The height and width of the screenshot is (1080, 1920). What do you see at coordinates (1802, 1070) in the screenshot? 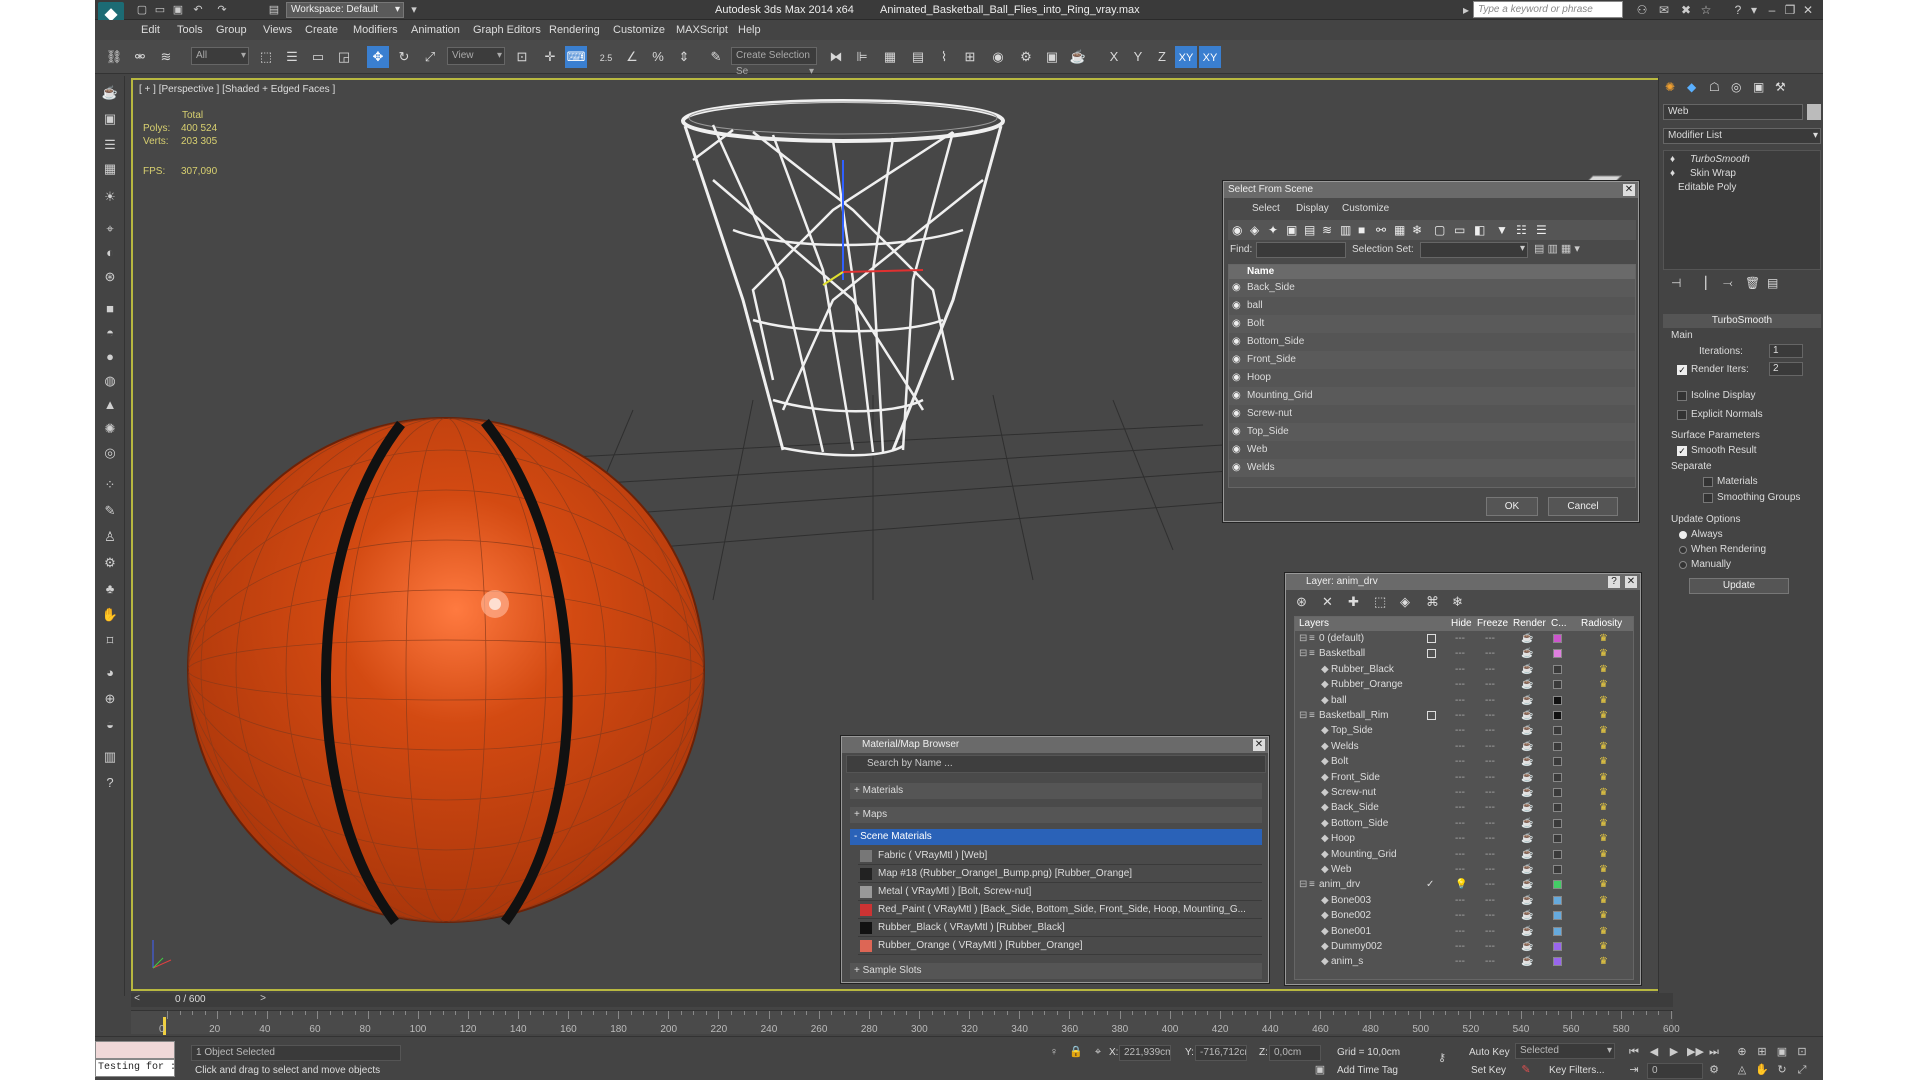
I see `maximize-viewport-icon: ⤢` at bounding box center [1802, 1070].